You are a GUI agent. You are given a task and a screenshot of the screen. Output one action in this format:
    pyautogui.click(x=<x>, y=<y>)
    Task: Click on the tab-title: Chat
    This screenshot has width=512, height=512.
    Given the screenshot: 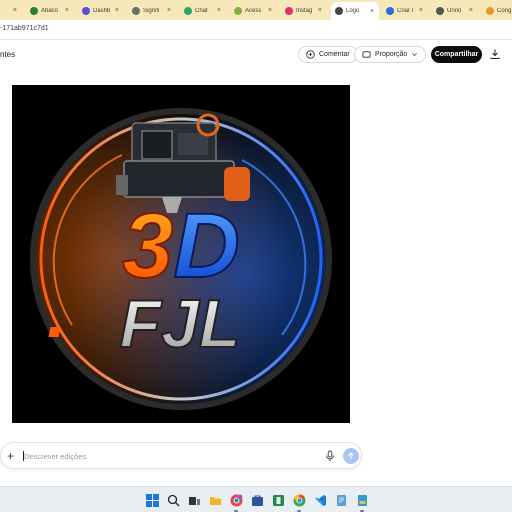 What is the action you would take?
    pyautogui.click(x=201, y=10)
    